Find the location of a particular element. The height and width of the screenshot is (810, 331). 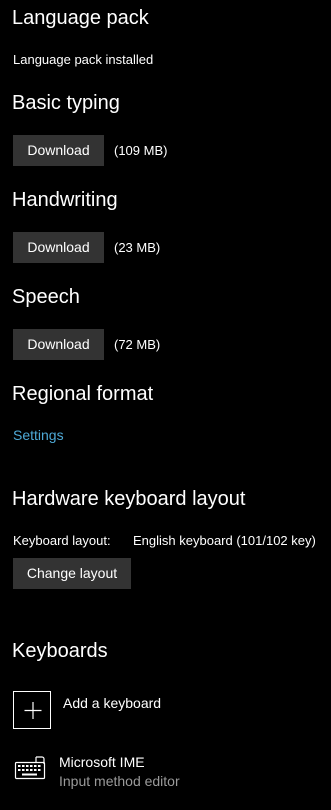

language-pack-heading: Language pack is located at coordinates (80, 18).